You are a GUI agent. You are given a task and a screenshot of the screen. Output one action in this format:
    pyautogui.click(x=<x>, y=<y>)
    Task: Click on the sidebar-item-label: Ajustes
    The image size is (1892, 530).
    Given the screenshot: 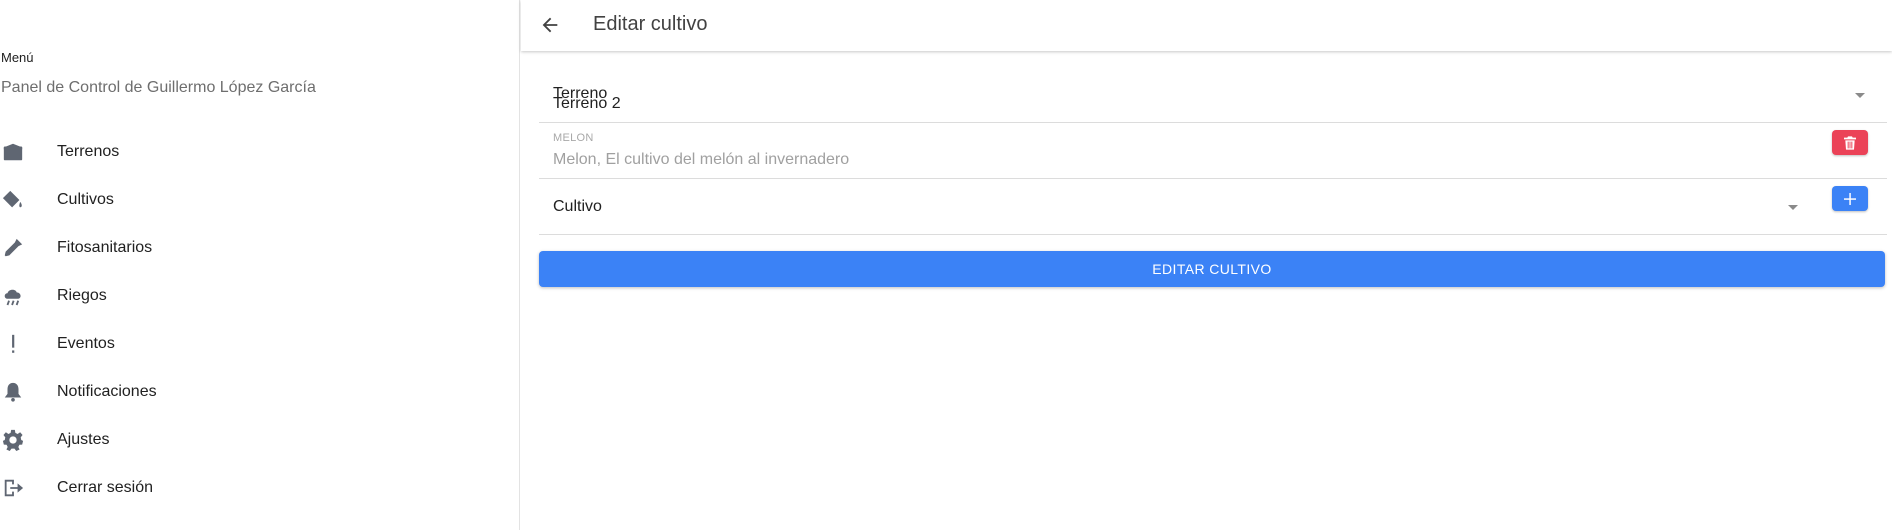 What is the action you would take?
    pyautogui.click(x=83, y=439)
    